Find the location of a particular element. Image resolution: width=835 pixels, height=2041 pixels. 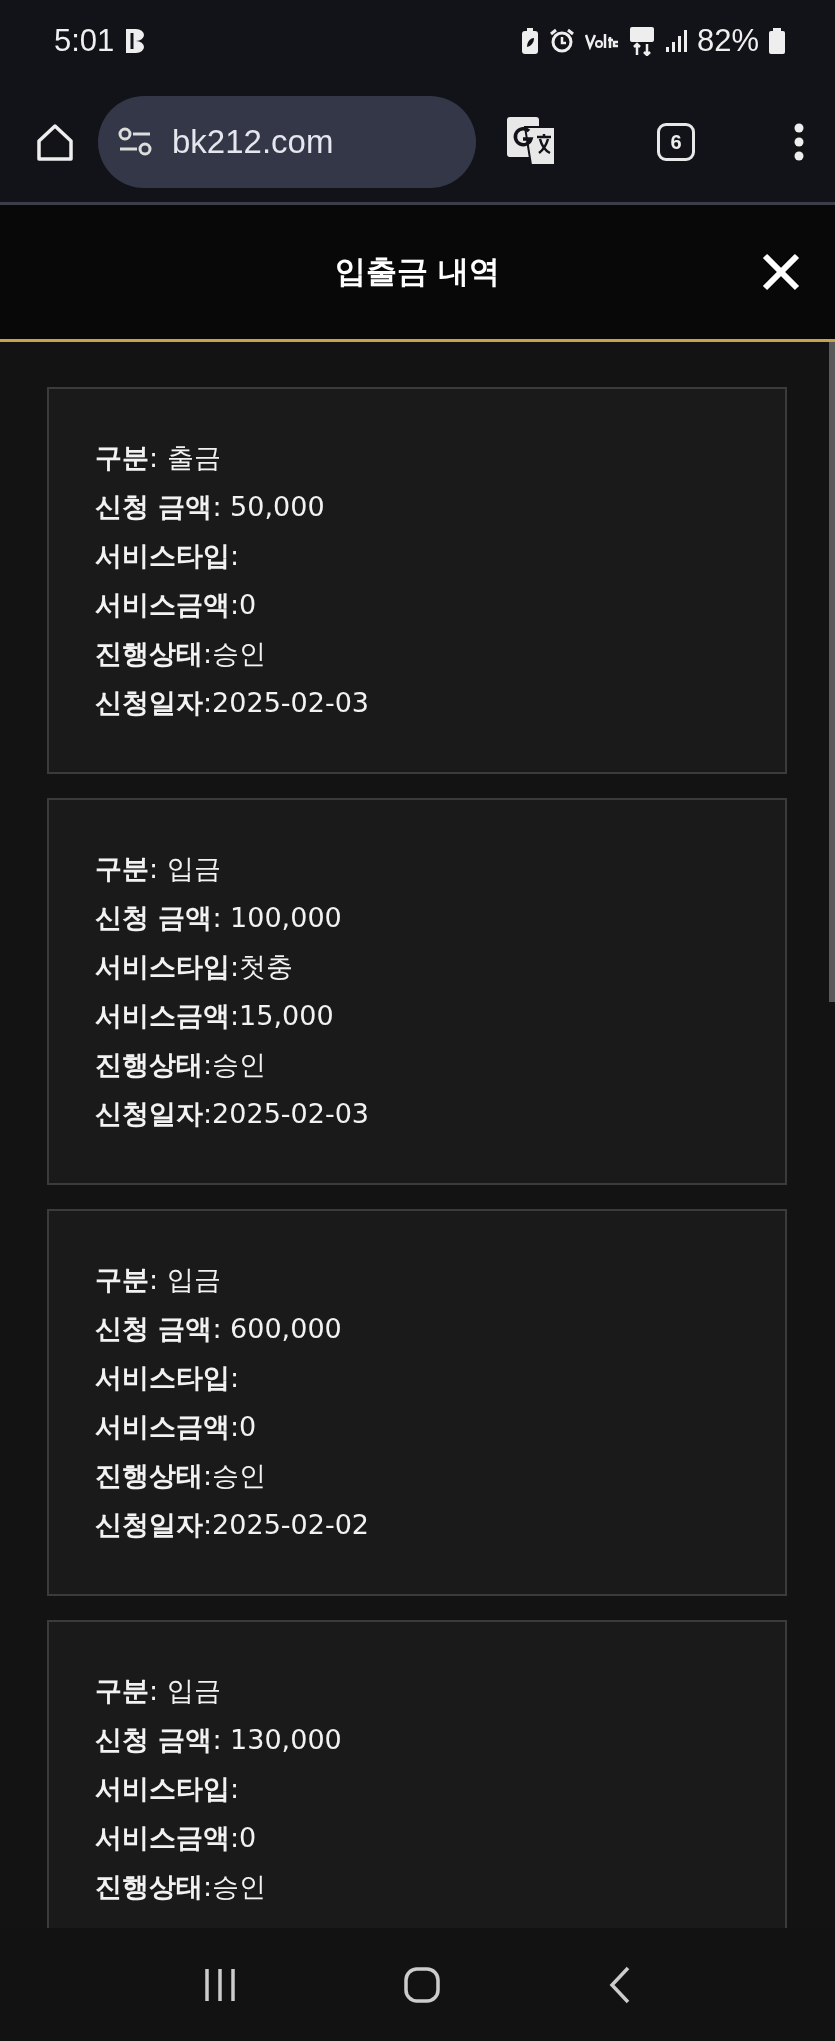

tab-count-button: 6 is located at coordinates (676, 142).